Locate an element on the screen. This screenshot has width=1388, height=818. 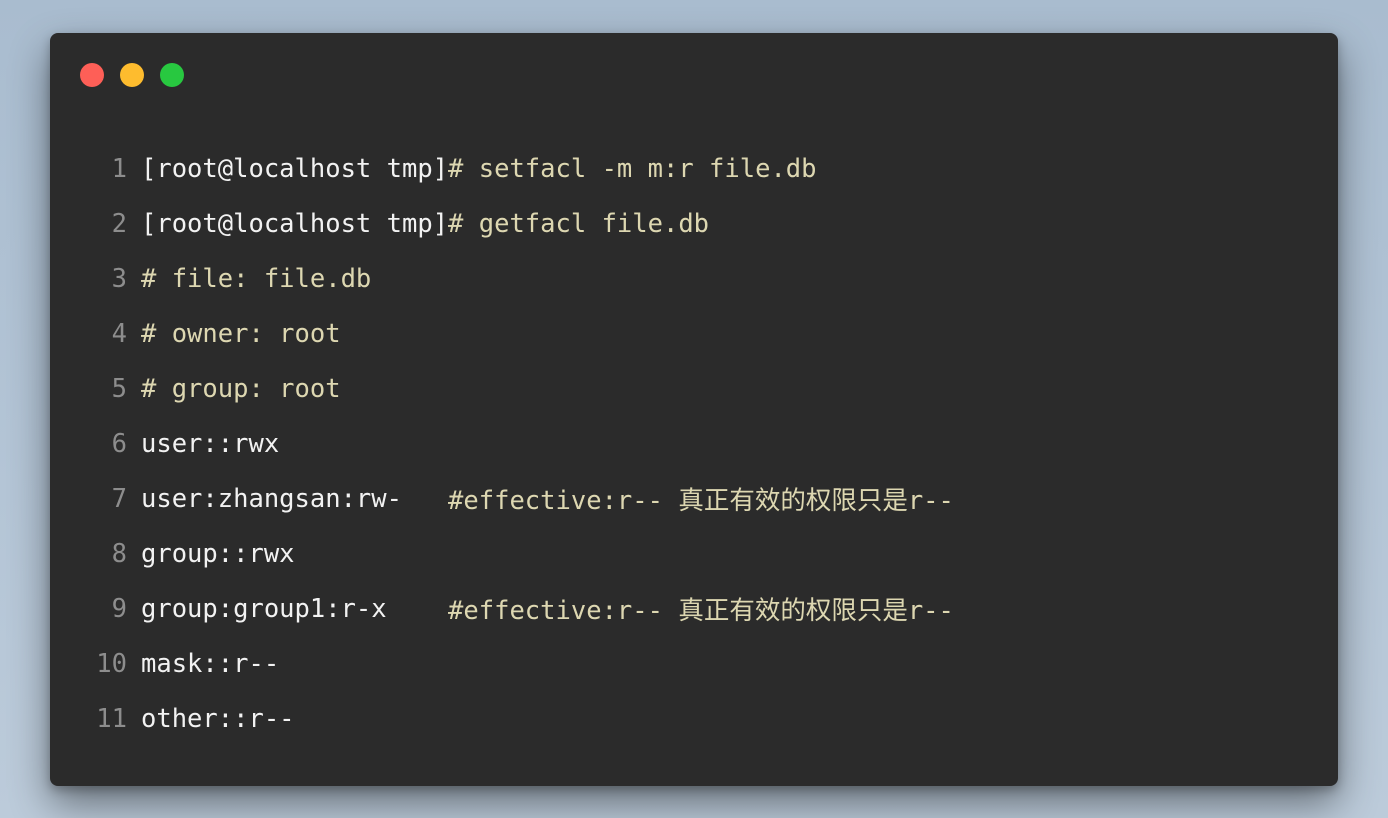
minimize-button is located at coordinates (132, 75).